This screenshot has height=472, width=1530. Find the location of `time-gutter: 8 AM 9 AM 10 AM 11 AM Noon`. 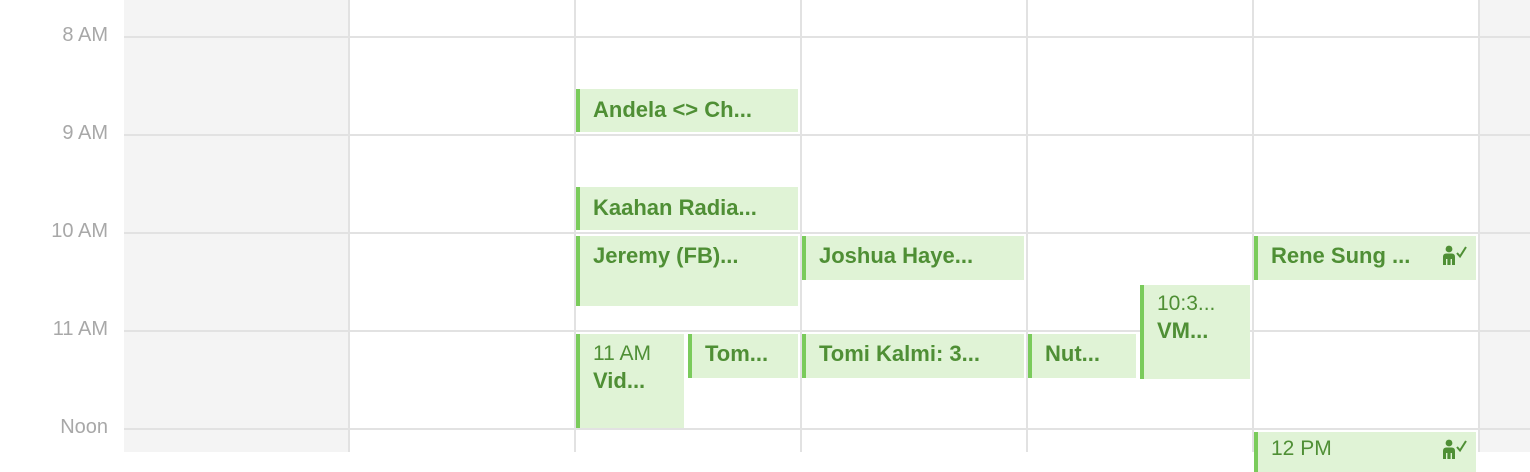

time-gutter: 8 AM 9 AM 10 AM 11 AM Noon is located at coordinates (62, 226).